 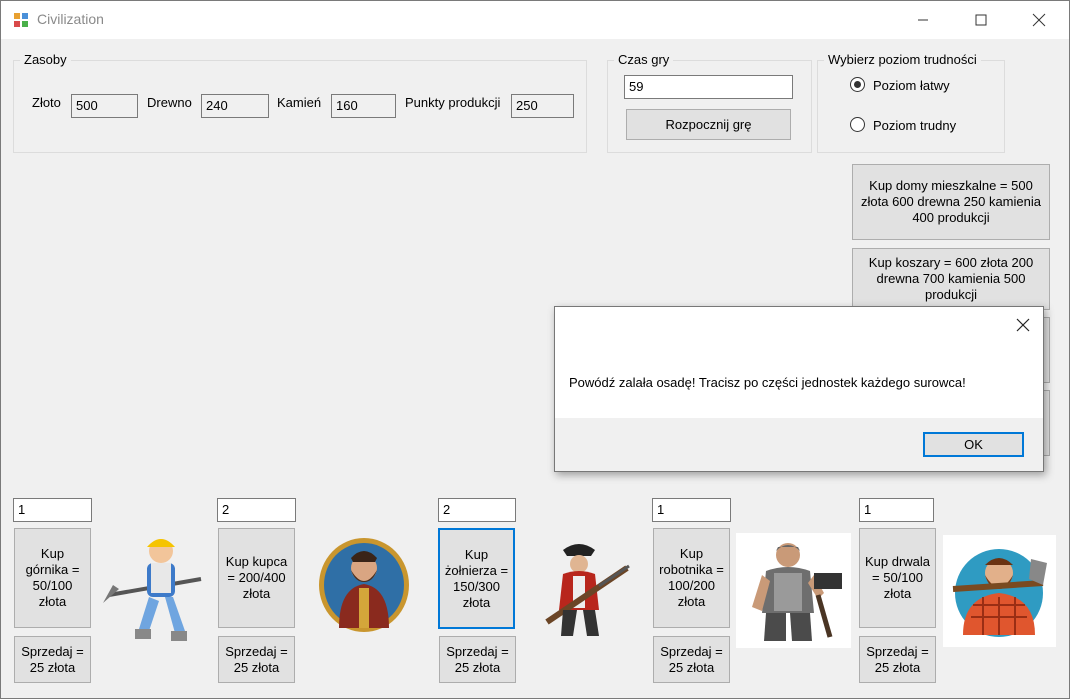 What do you see at coordinates (363, 106) in the screenshot?
I see `stone-field: 160` at bounding box center [363, 106].